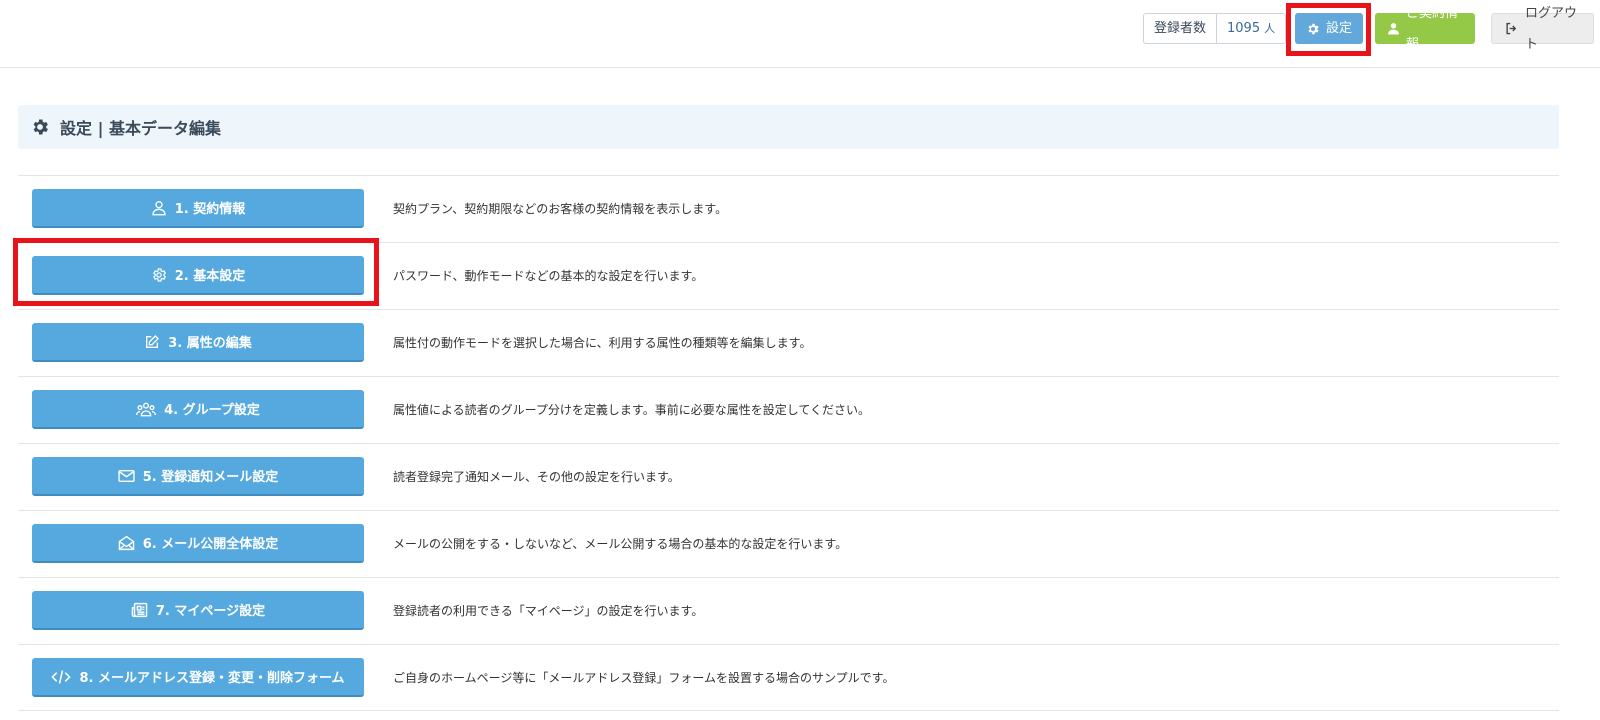  I want to click on highlight-box-settings, so click(1328, 29).